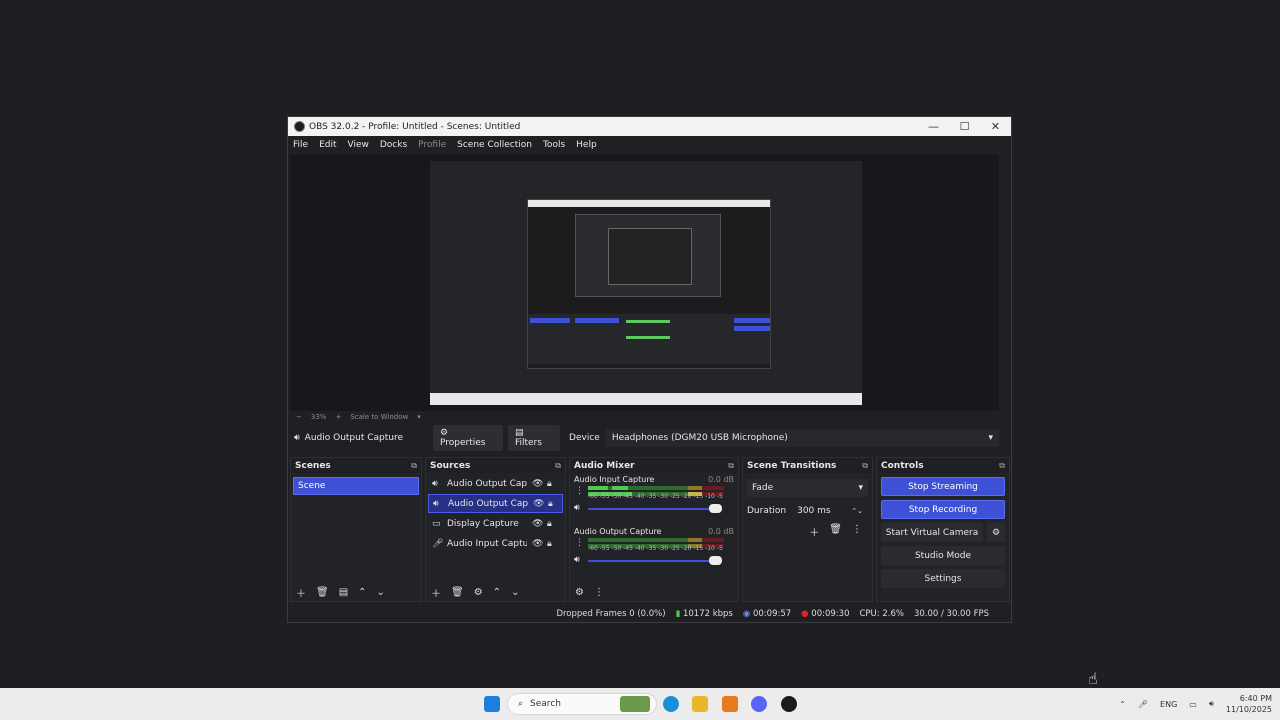 This screenshot has width=1280, height=720. I want to click on transition-select: Fade ▾, so click(807, 488).